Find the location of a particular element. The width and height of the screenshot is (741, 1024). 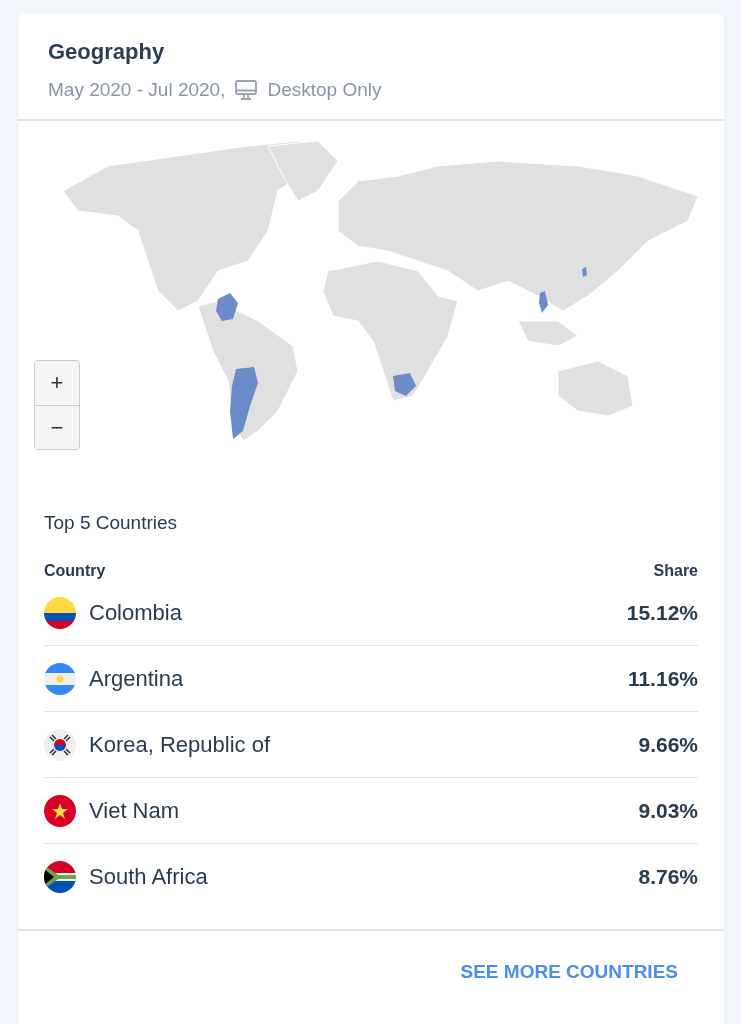

country-name: South Africa is located at coordinates (149, 876).